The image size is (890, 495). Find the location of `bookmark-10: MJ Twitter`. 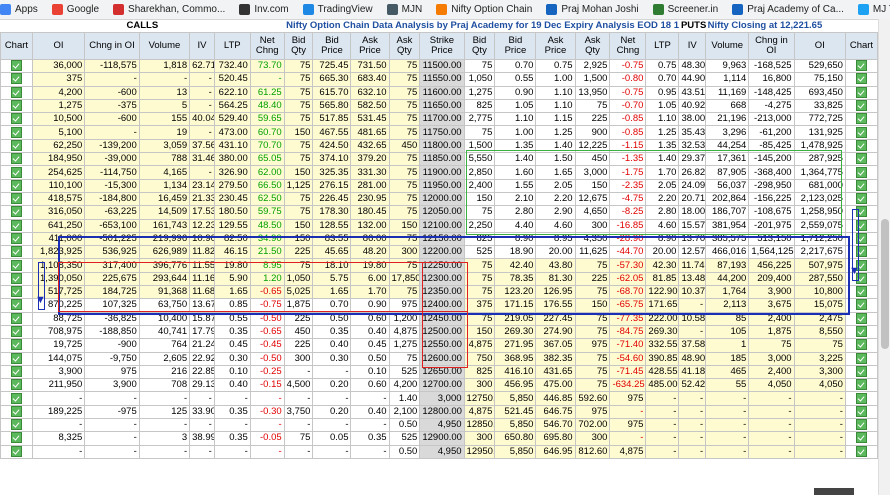

bookmark-10: MJ Twitter is located at coordinates (873, 9).